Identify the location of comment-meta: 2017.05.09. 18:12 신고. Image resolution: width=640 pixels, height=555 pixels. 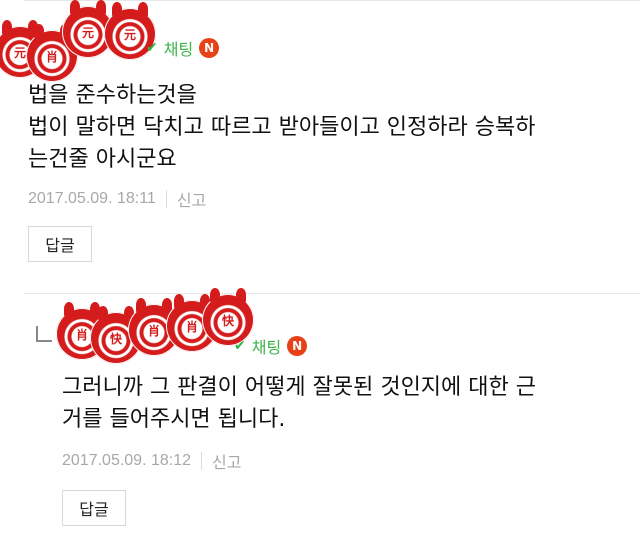
(151, 461).